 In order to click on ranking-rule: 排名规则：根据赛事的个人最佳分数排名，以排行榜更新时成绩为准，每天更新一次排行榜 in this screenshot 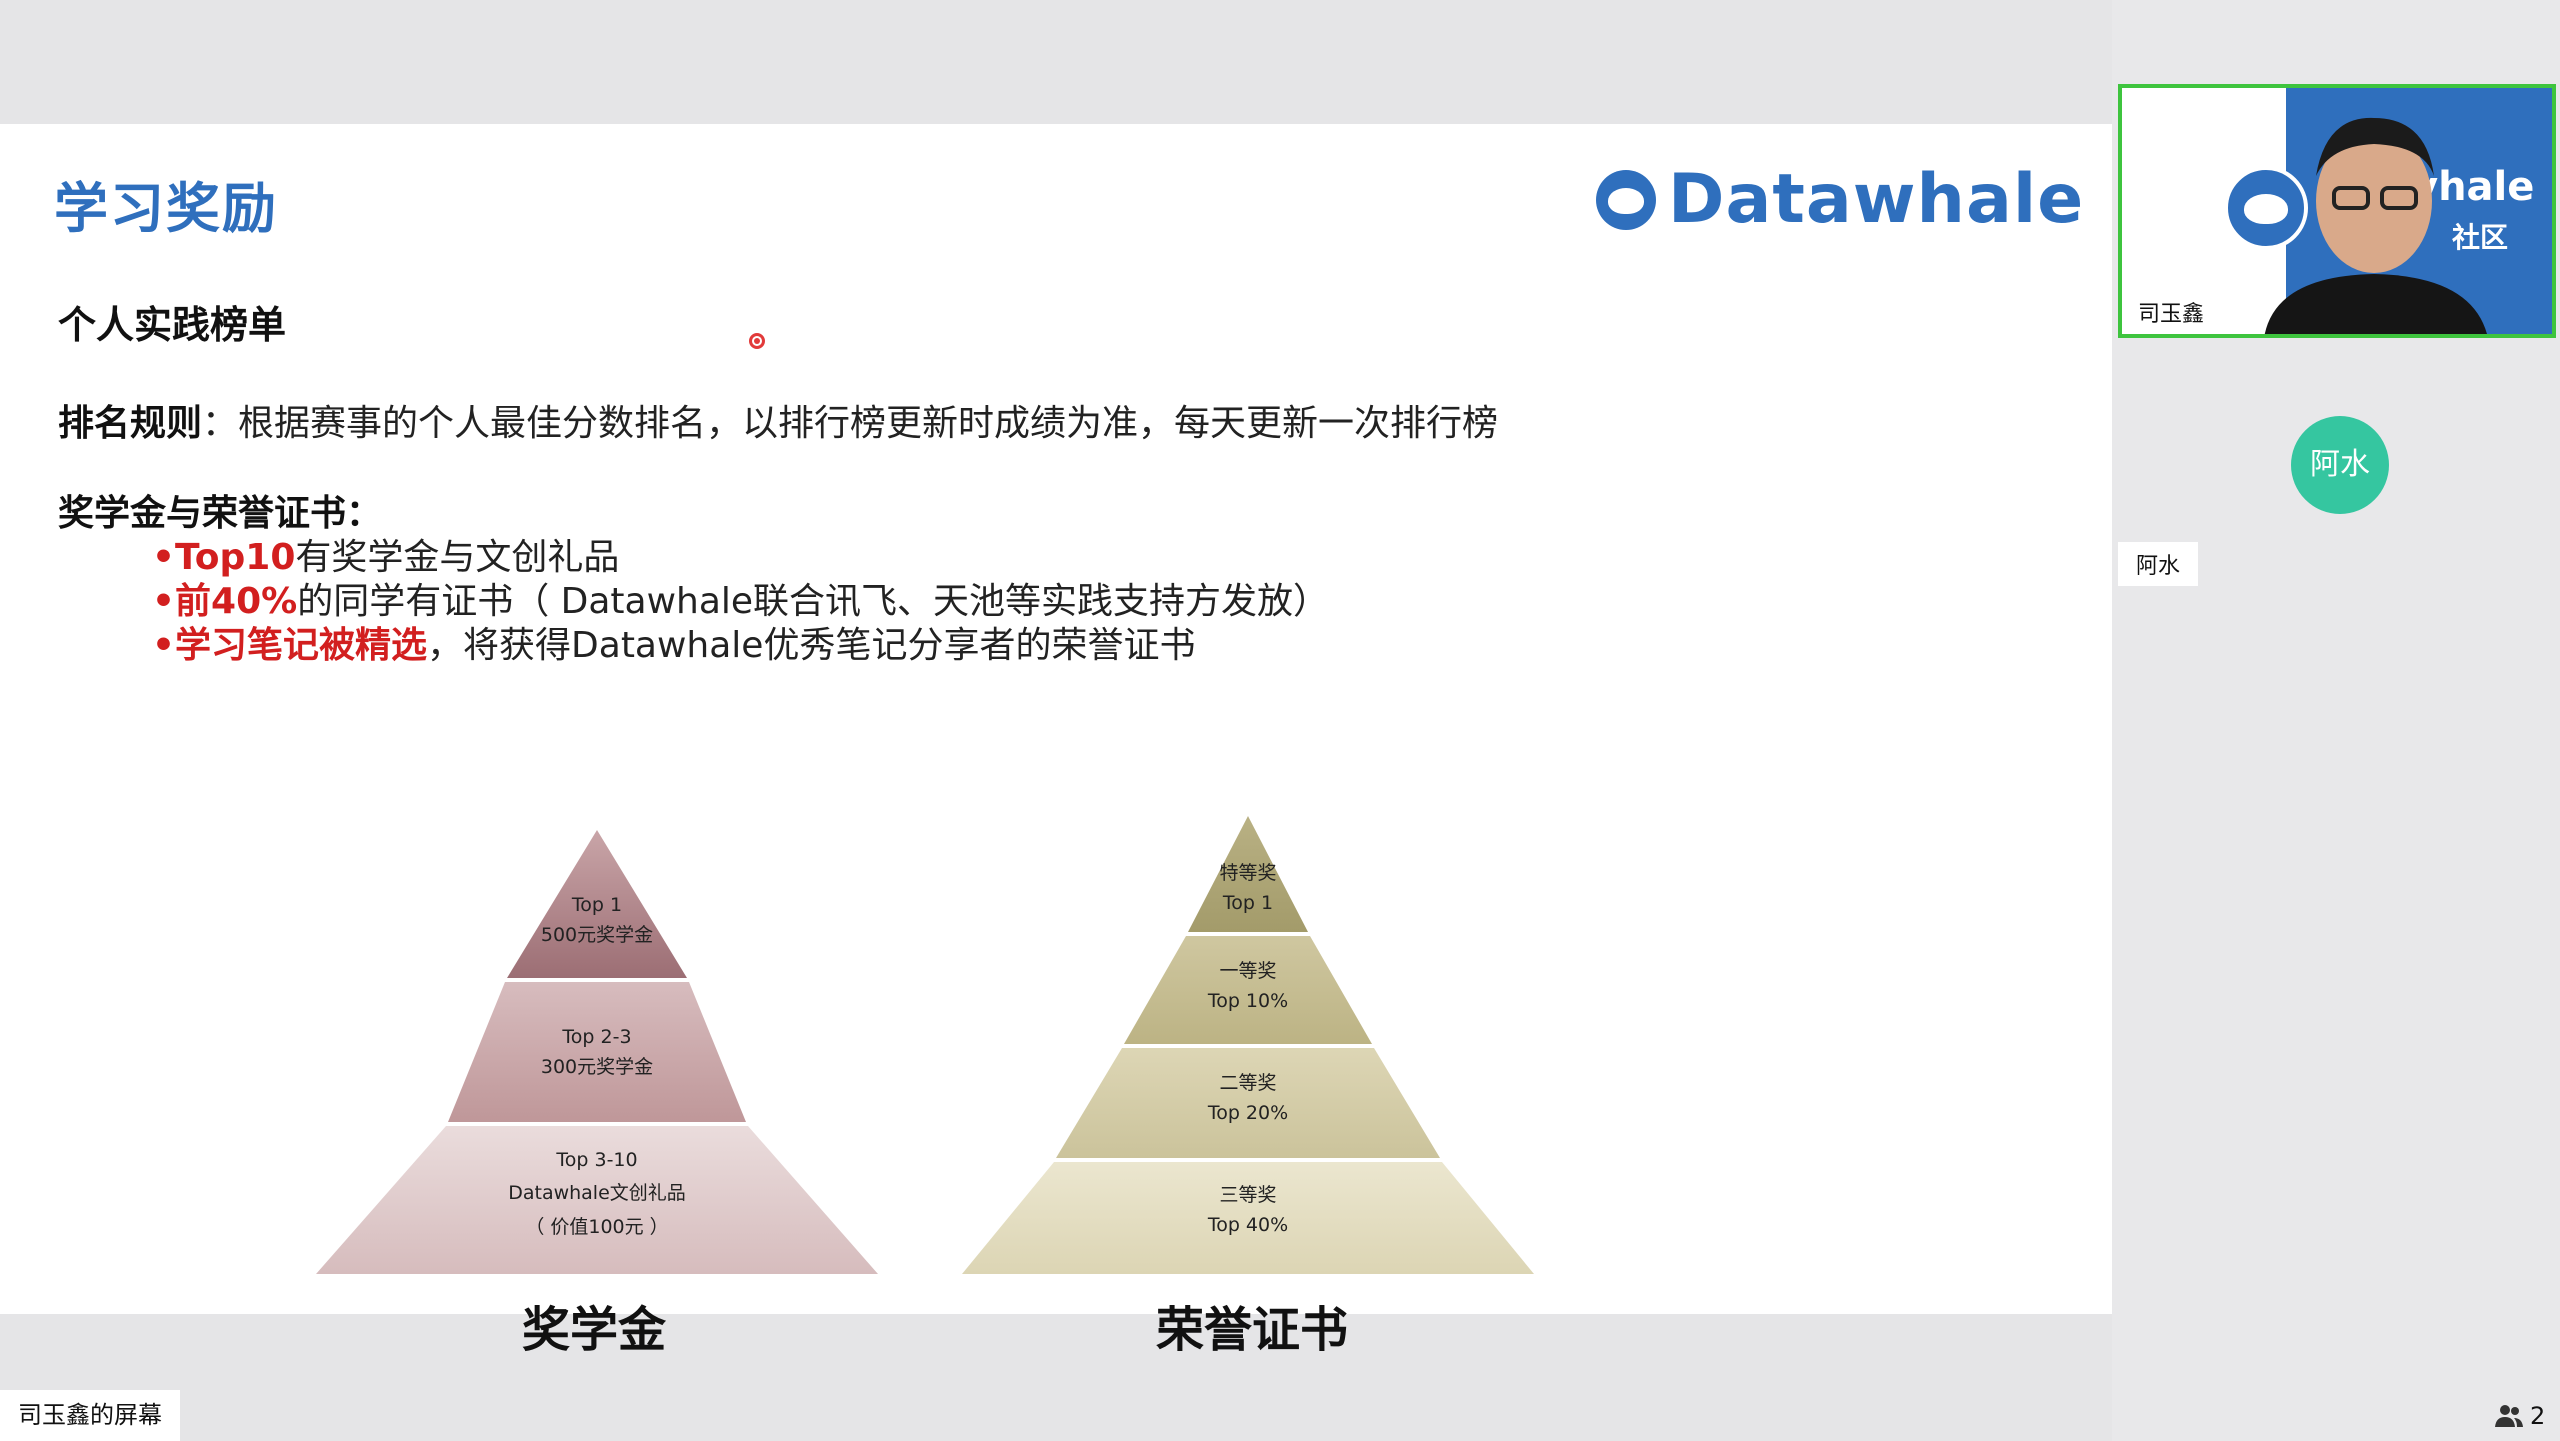, I will do `click(778, 420)`.